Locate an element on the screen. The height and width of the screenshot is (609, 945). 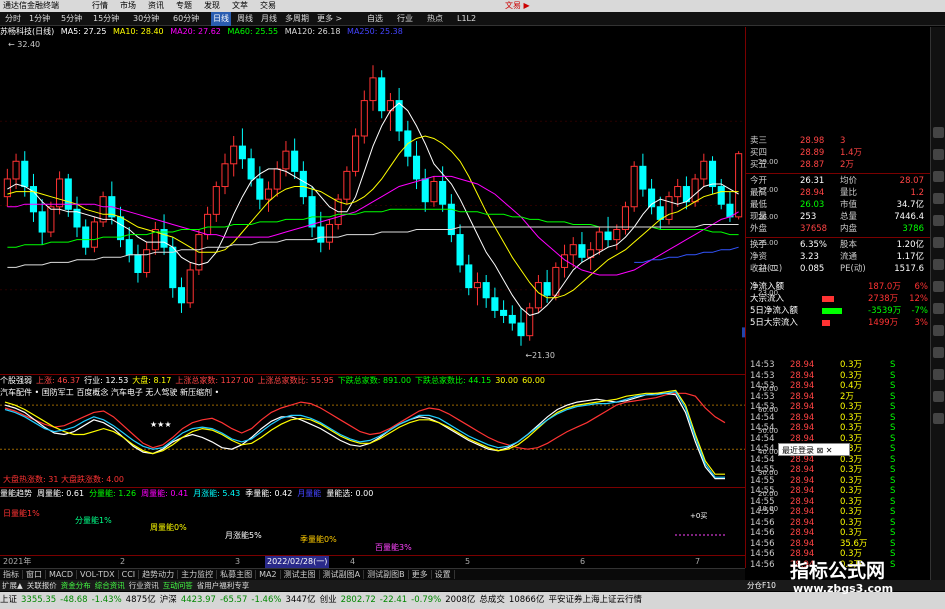
menu-item-5: 文萃 is located at coordinates (246, 6).